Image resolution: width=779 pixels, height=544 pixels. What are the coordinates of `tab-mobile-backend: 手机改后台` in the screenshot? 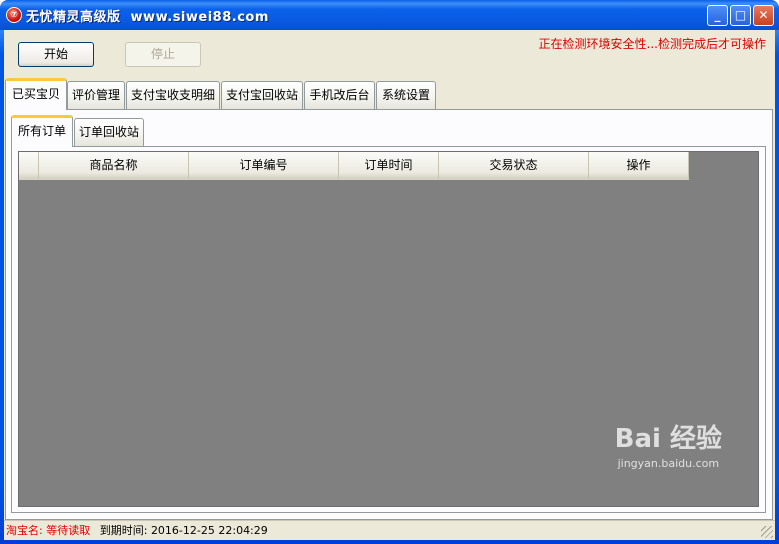 It's located at (339, 95).